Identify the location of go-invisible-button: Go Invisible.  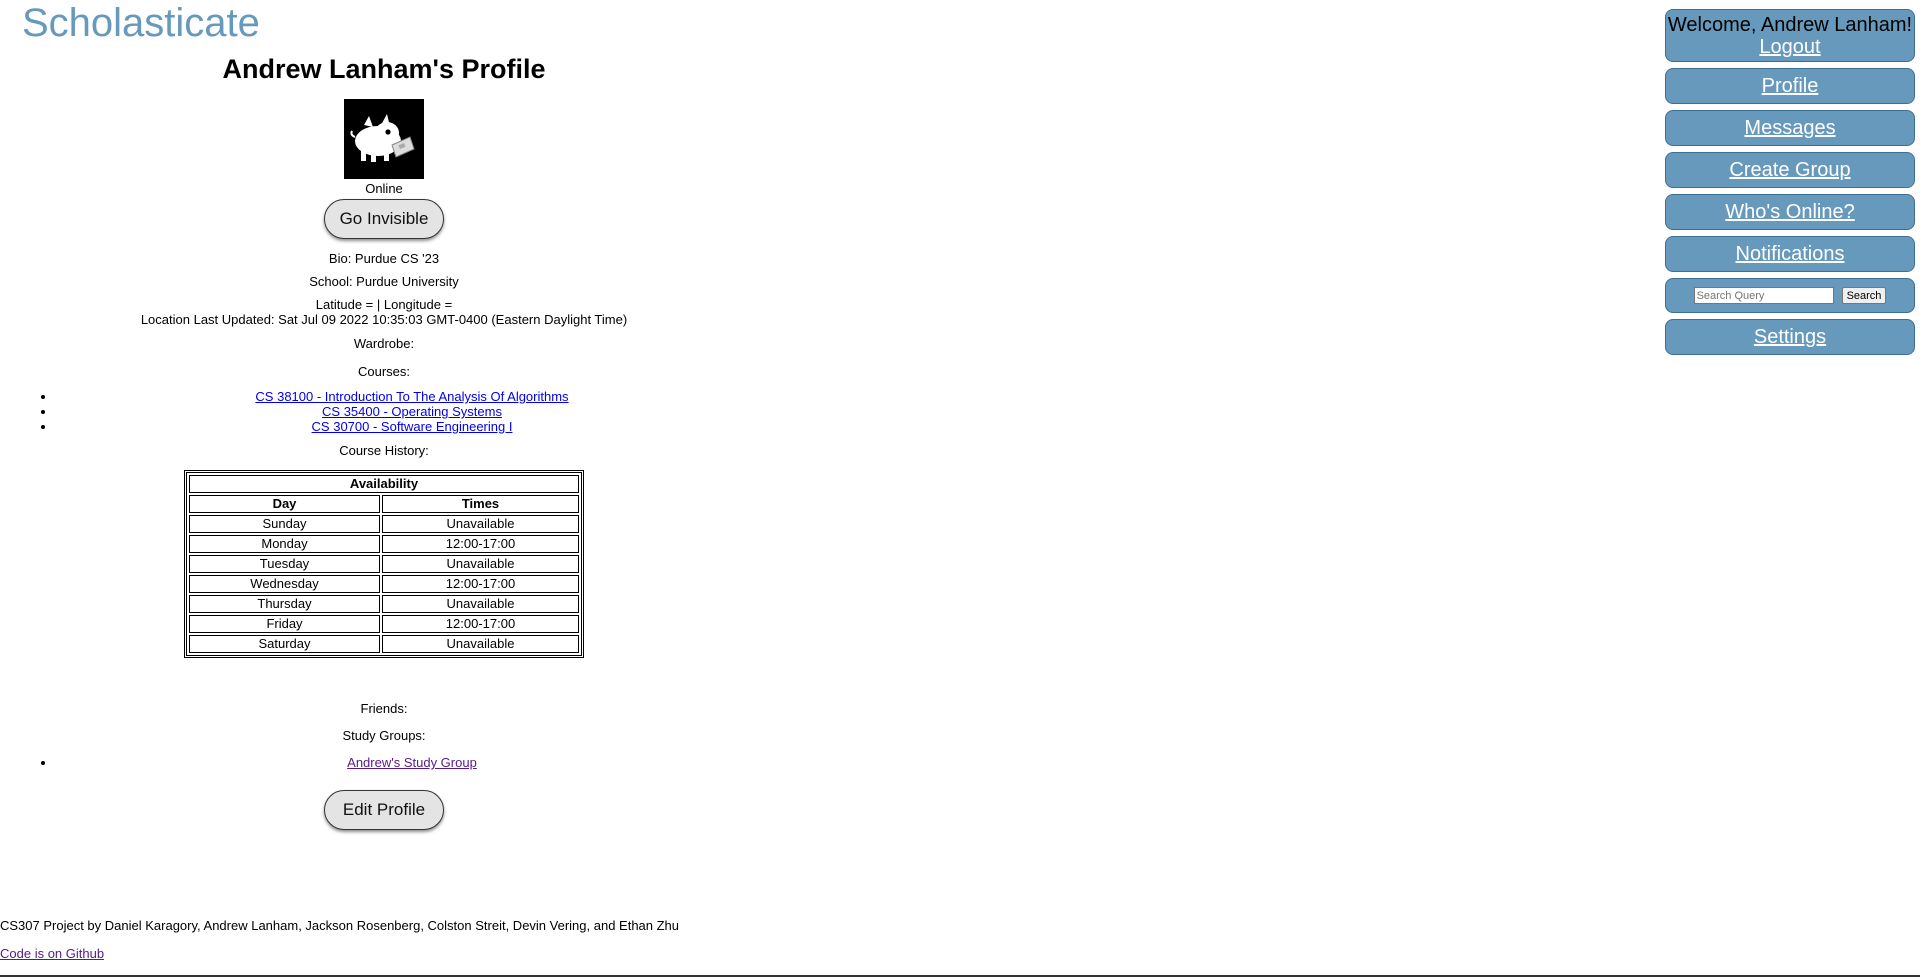
(384, 219).